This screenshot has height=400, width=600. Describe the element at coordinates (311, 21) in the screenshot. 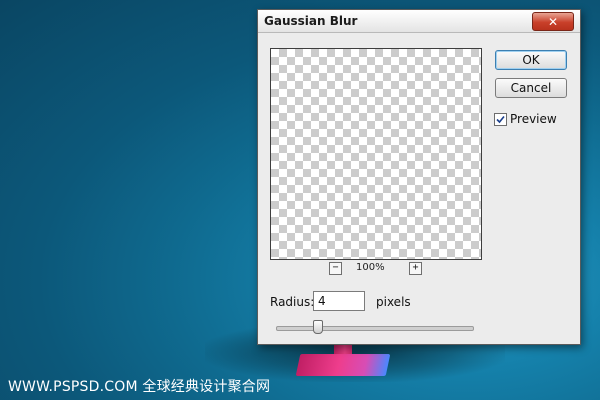

I see `dialog-title: Gaussian Blur` at that location.